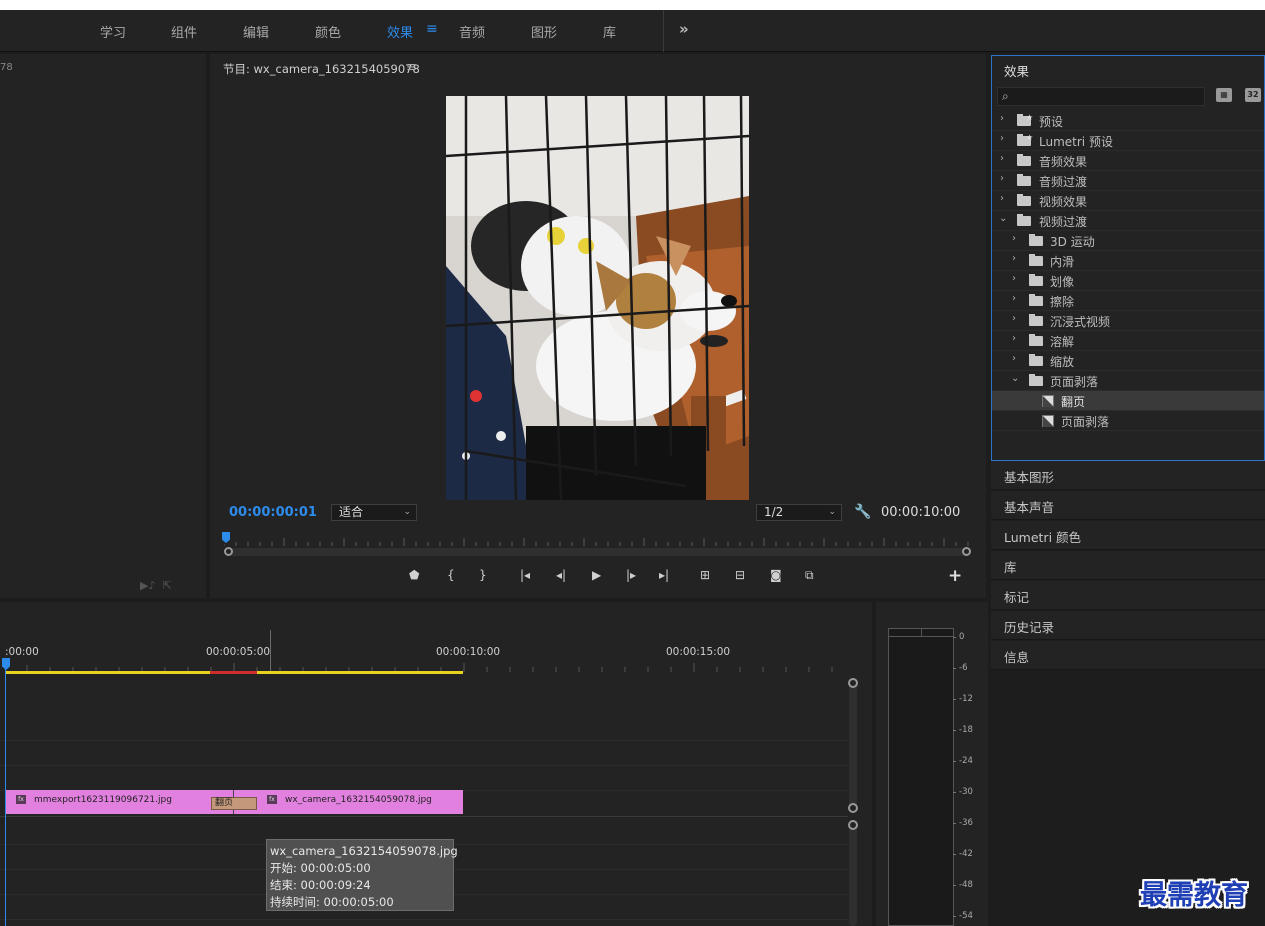  Describe the element at coordinates (966, 823) in the screenshot. I see `meter-label: -36` at that location.